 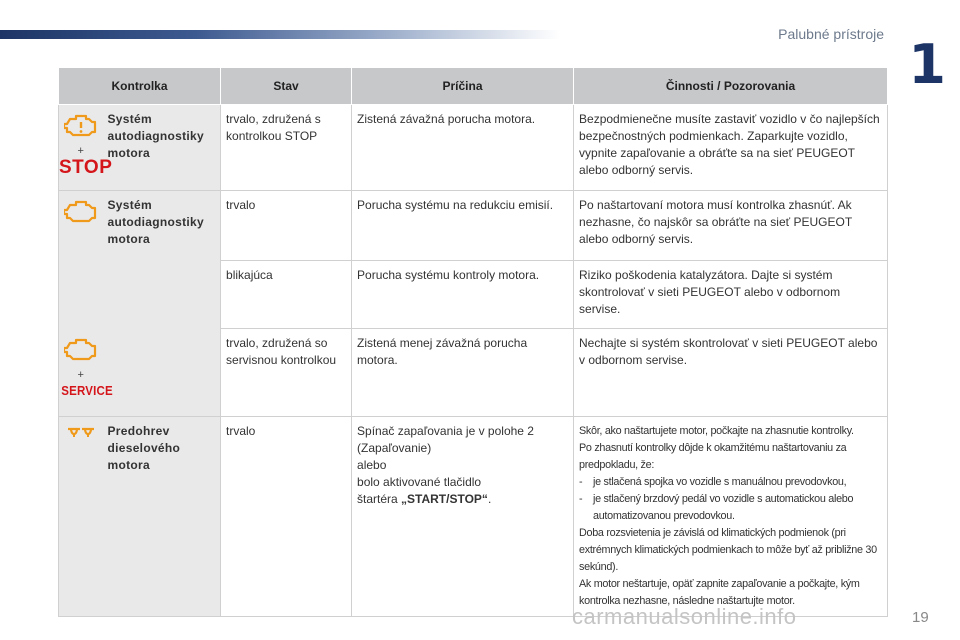 I want to click on state-cell: blikajúca, so click(x=286, y=294).